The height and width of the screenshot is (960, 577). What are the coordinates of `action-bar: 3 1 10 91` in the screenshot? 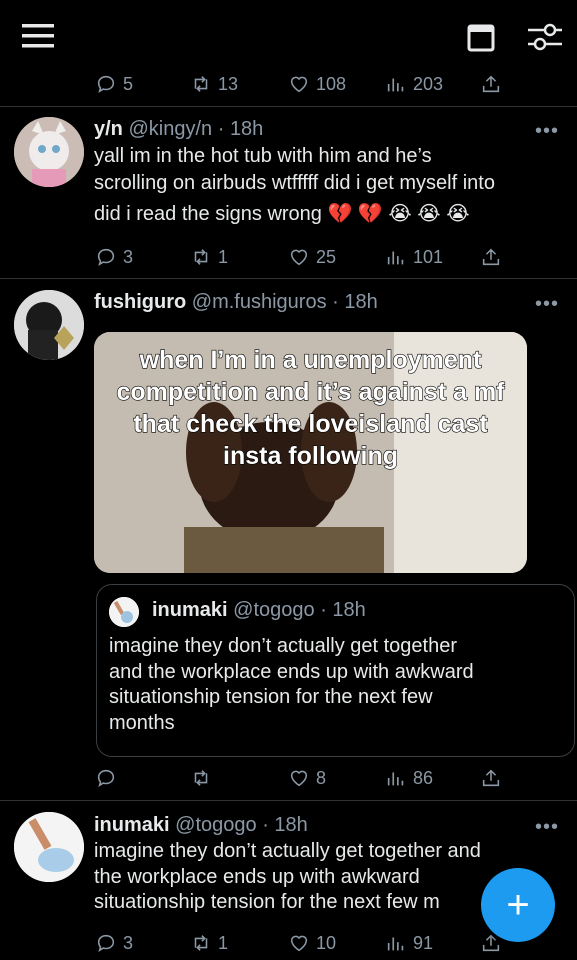 It's located at (288, 943).